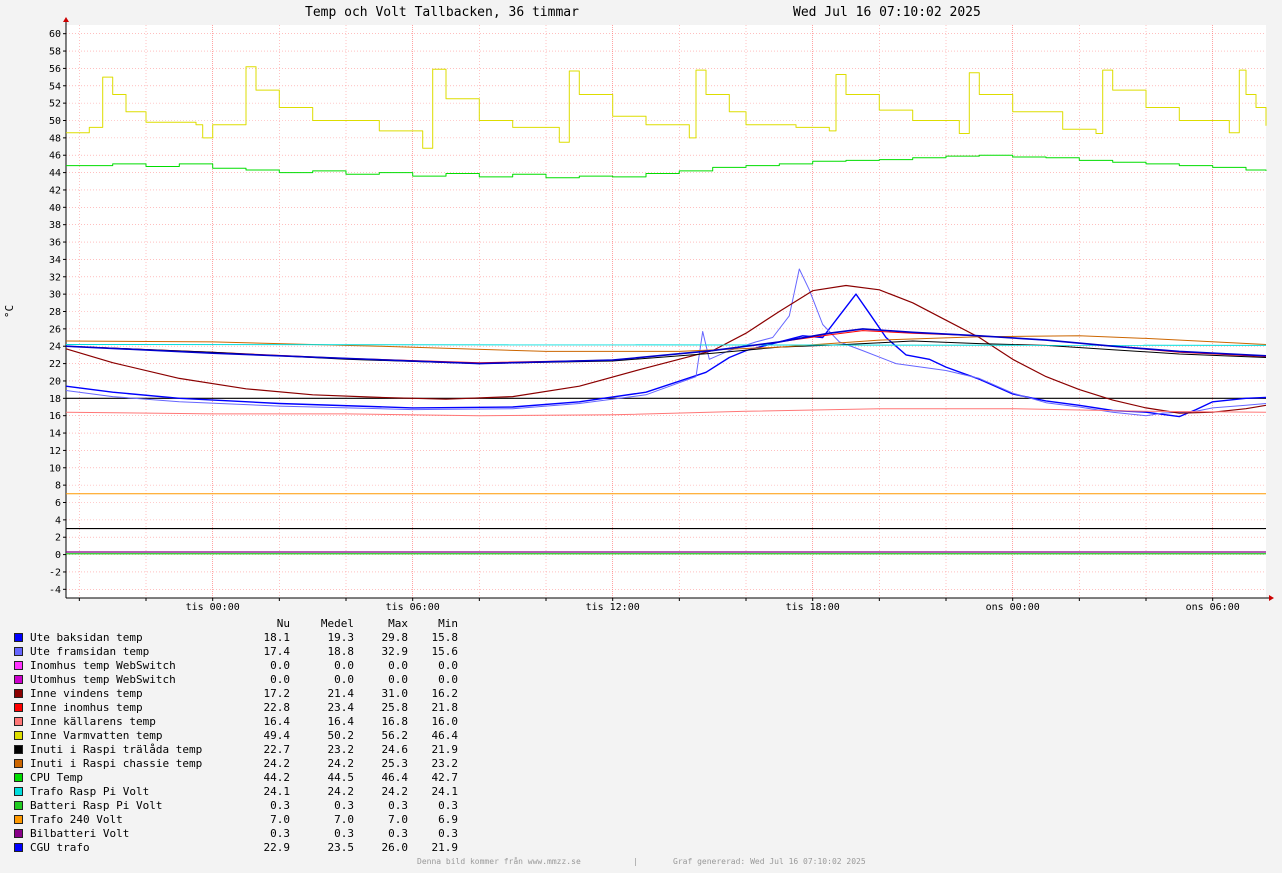 The height and width of the screenshot is (873, 1282). What do you see at coordinates (58, 486) in the screenshot?
I see `y-tick-label: 8` at bounding box center [58, 486].